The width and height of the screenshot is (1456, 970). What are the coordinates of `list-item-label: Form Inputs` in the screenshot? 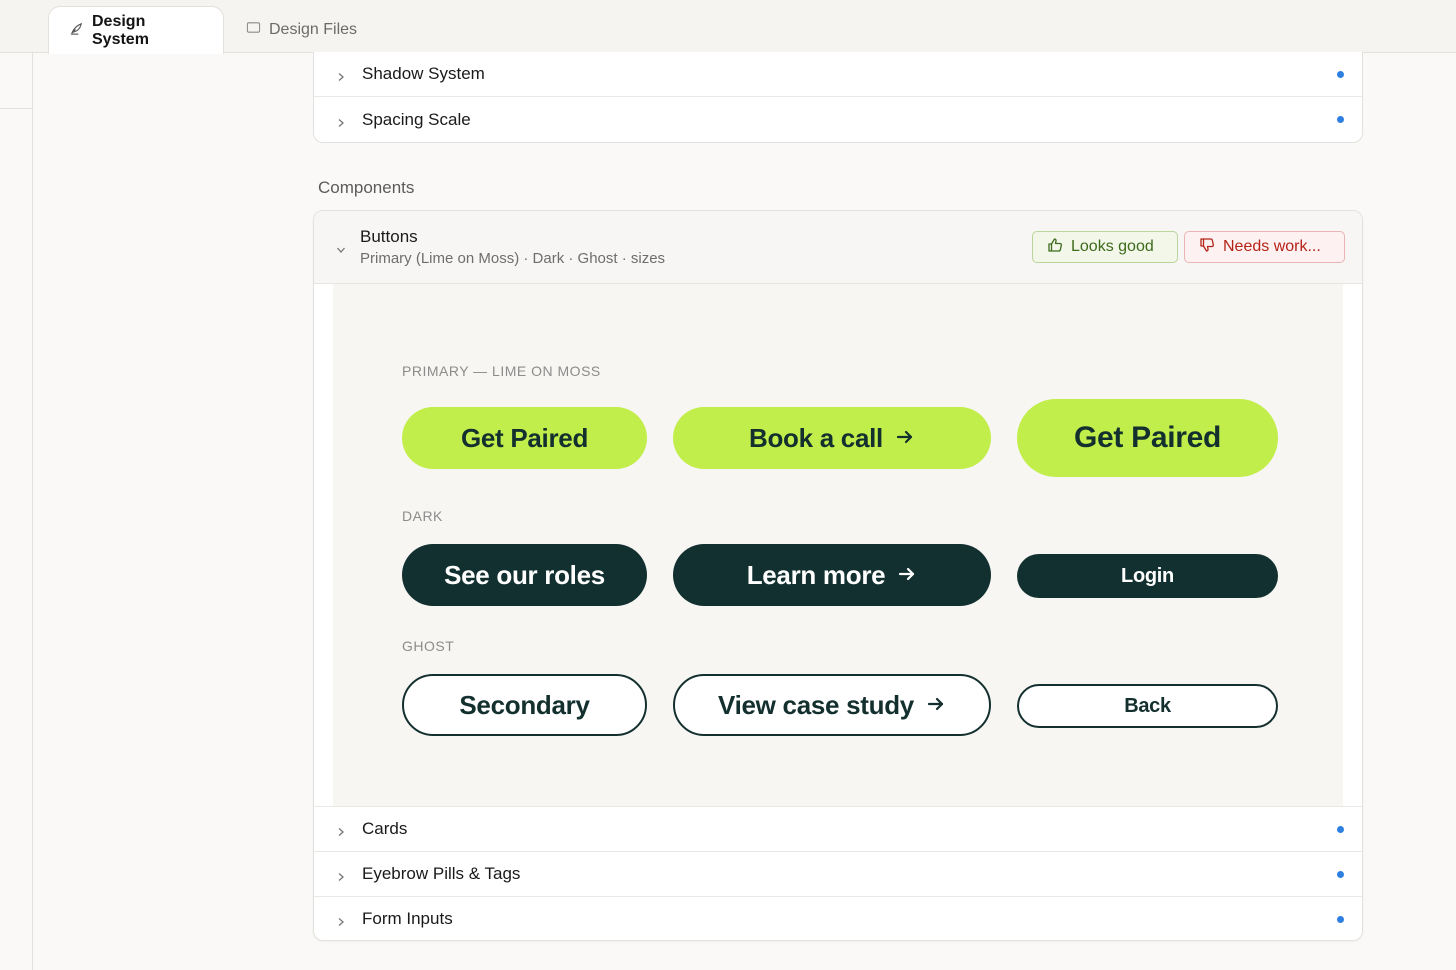 It's located at (407, 918).